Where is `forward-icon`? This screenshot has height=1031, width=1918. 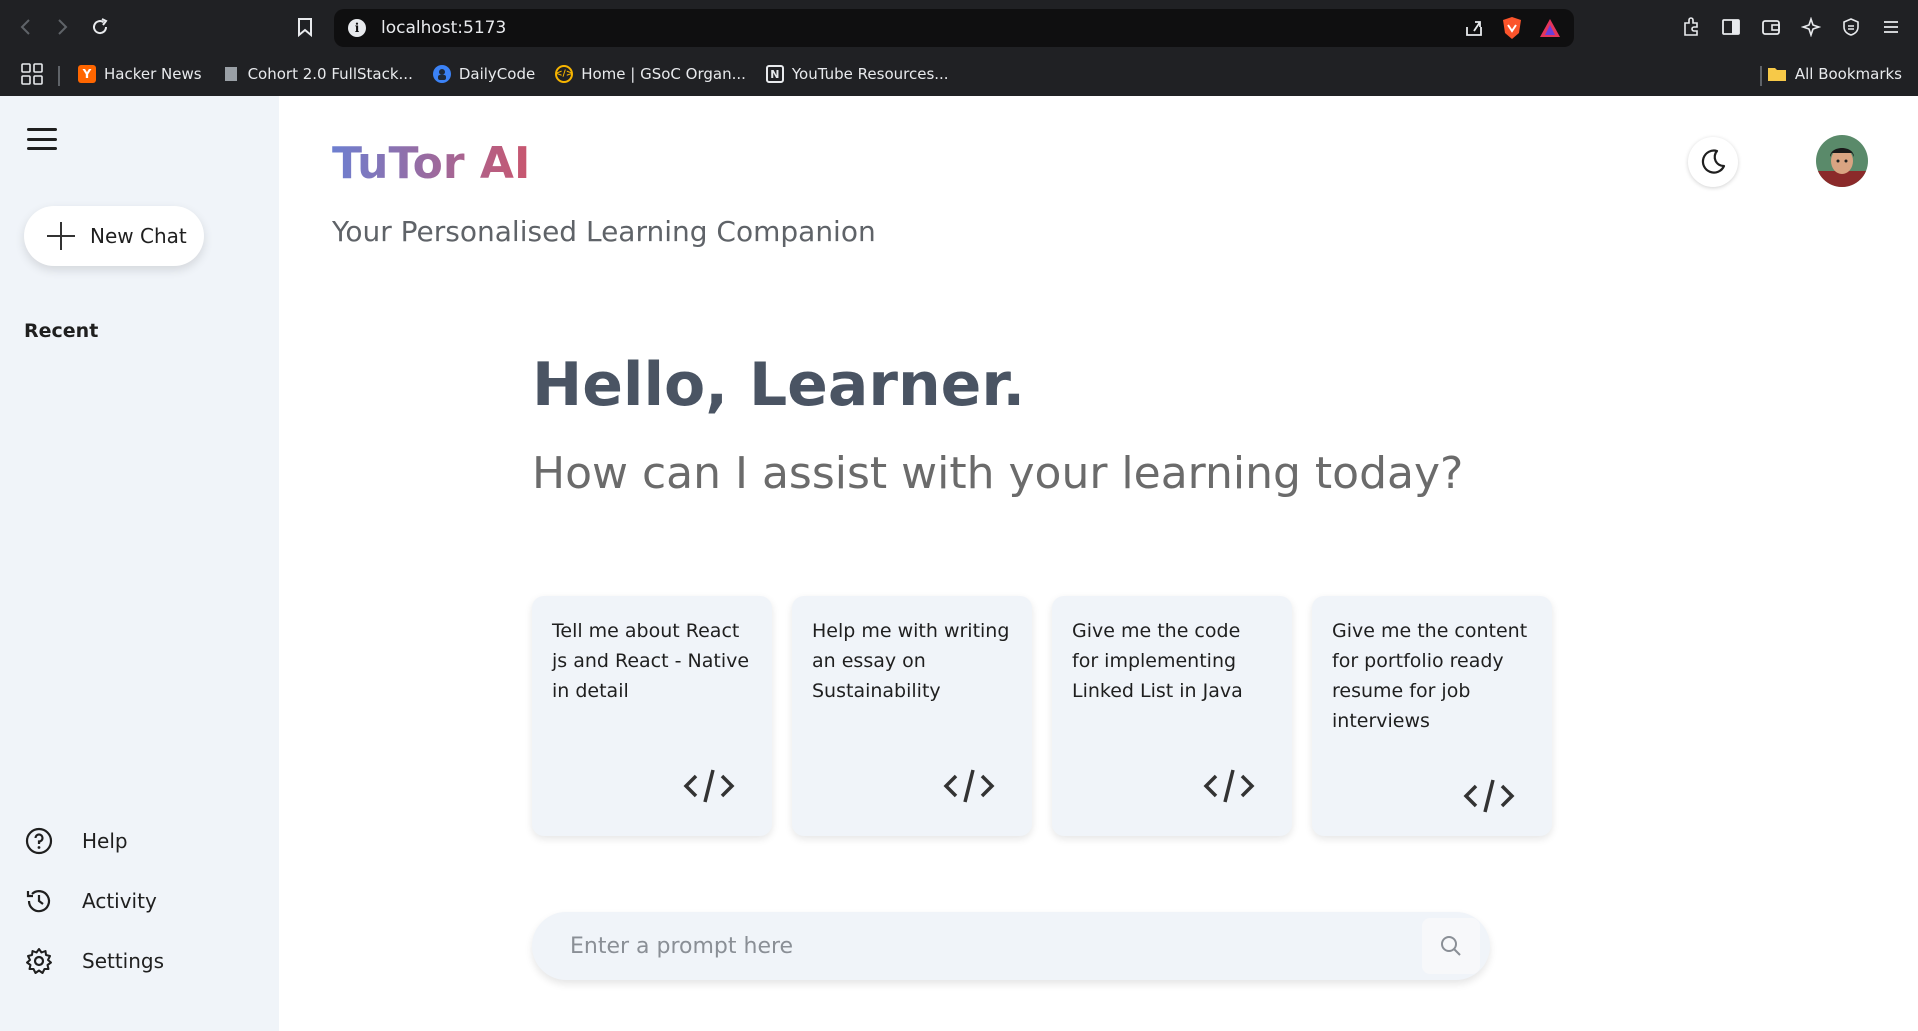 forward-icon is located at coordinates (62, 27).